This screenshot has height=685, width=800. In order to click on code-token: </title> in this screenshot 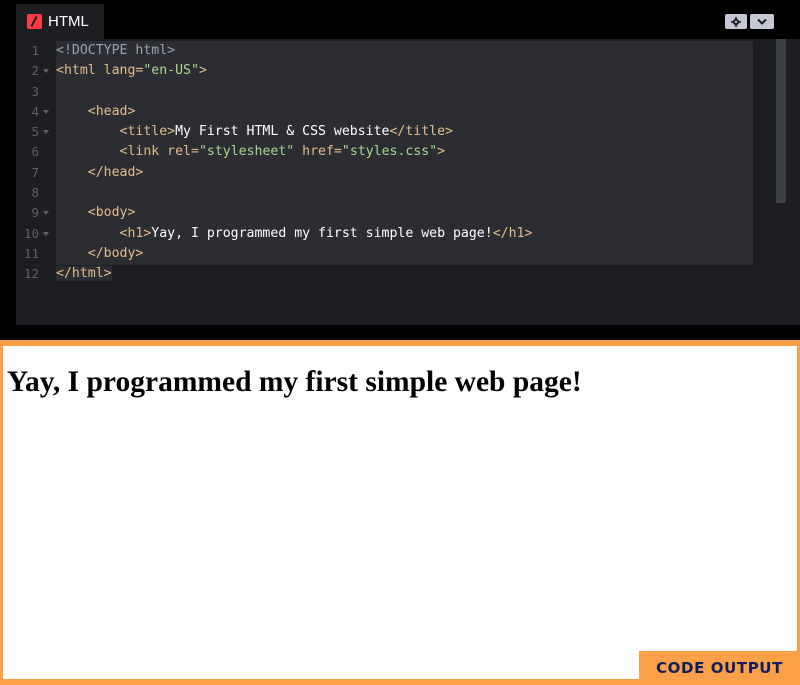, I will do `click(421, 132)`.